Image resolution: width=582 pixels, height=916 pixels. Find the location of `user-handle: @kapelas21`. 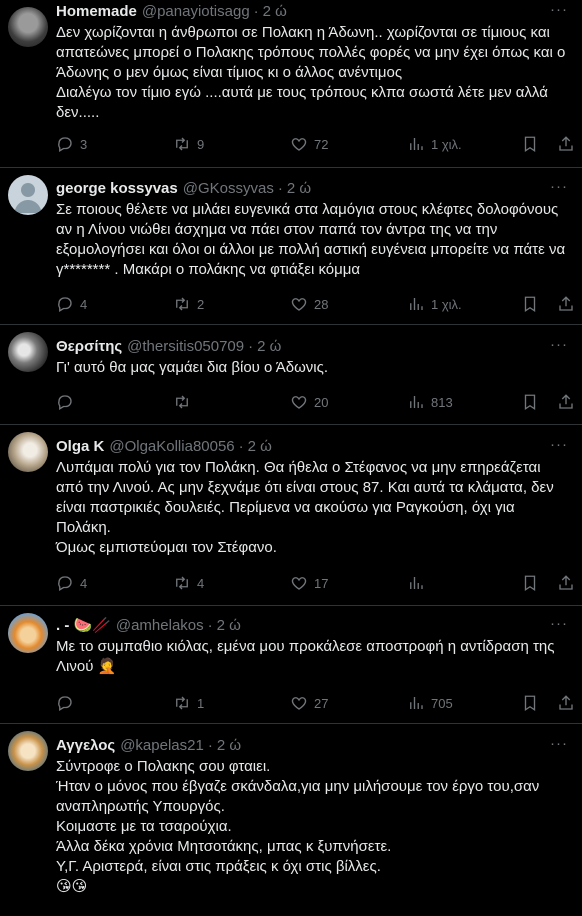

user-handle: @kapelas21 is located at coordinates (162, 745).